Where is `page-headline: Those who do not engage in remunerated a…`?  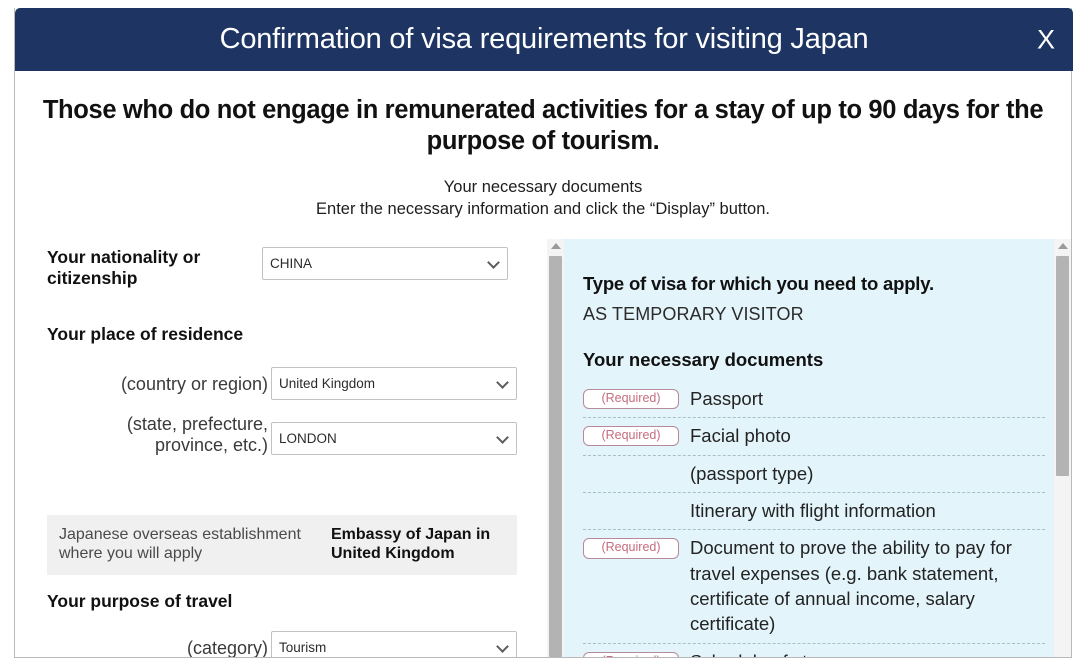 page-headline: Those who do not engage in remunerated a… is located at coordinates (543, 126).